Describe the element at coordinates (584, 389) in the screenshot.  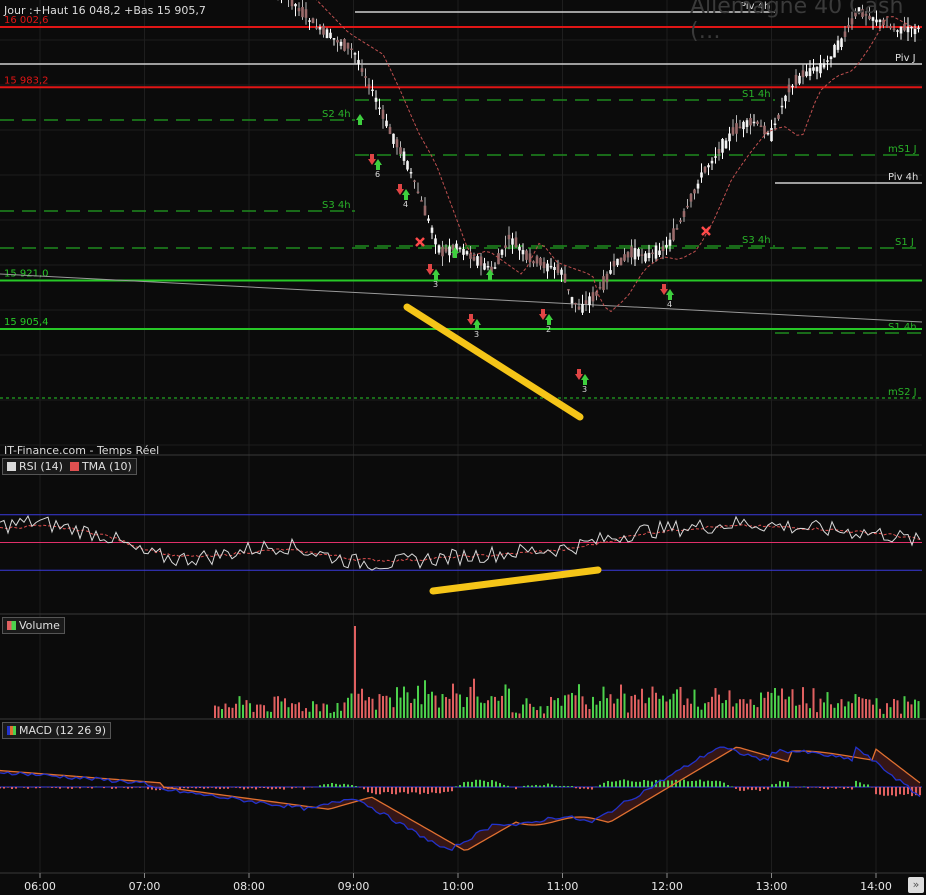
I see `signal-count-5: 3` at that location.